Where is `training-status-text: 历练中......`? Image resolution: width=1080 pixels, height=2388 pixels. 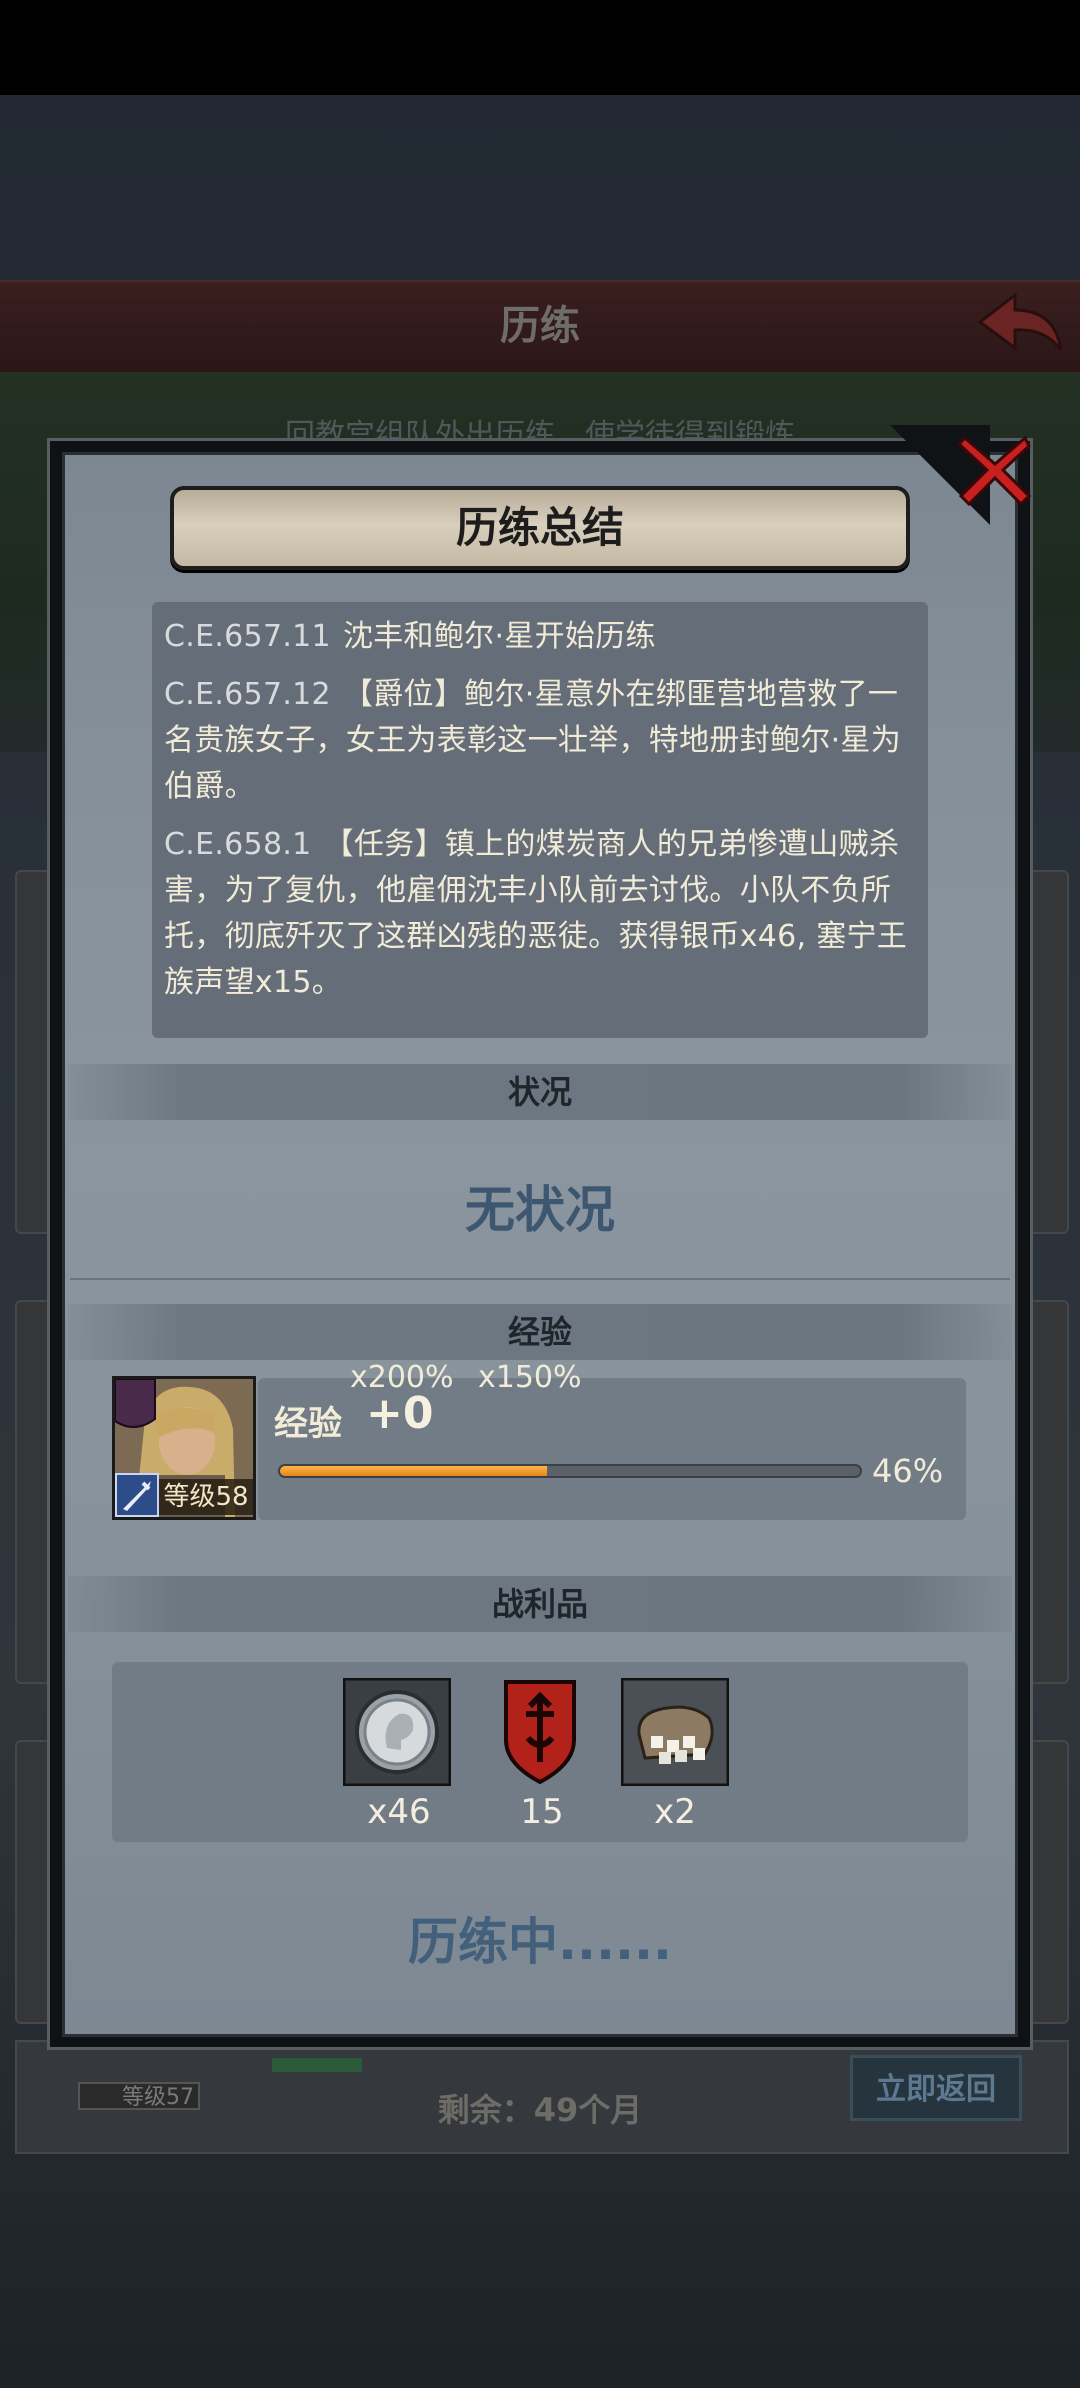
training-status-text: 历练中...... is located at coordinates (540, 1942).